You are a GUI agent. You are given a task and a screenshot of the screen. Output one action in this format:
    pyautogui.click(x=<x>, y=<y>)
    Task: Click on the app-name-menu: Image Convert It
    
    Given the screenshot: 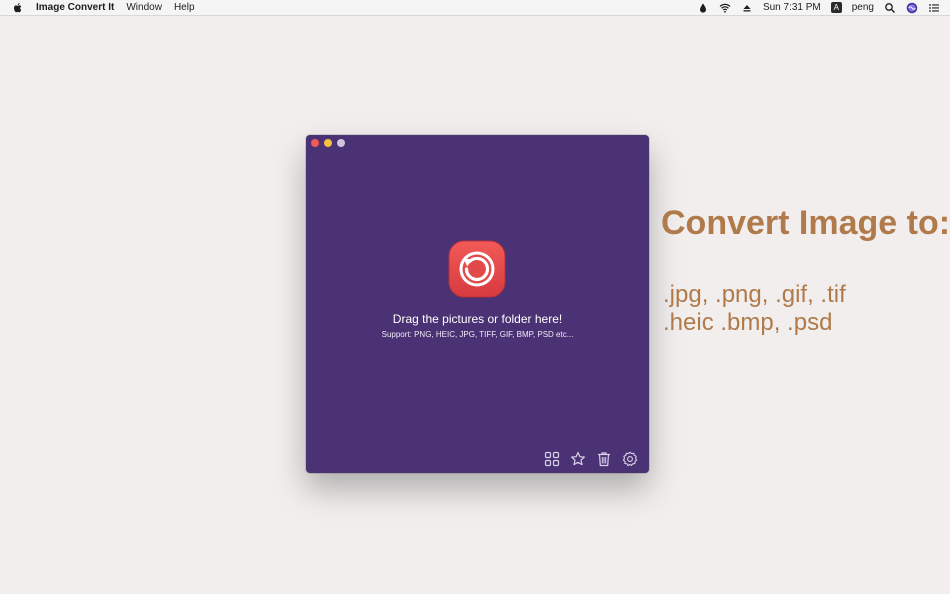 What is the action you would take?
    pyautogui.click(x=75, y=7)
    